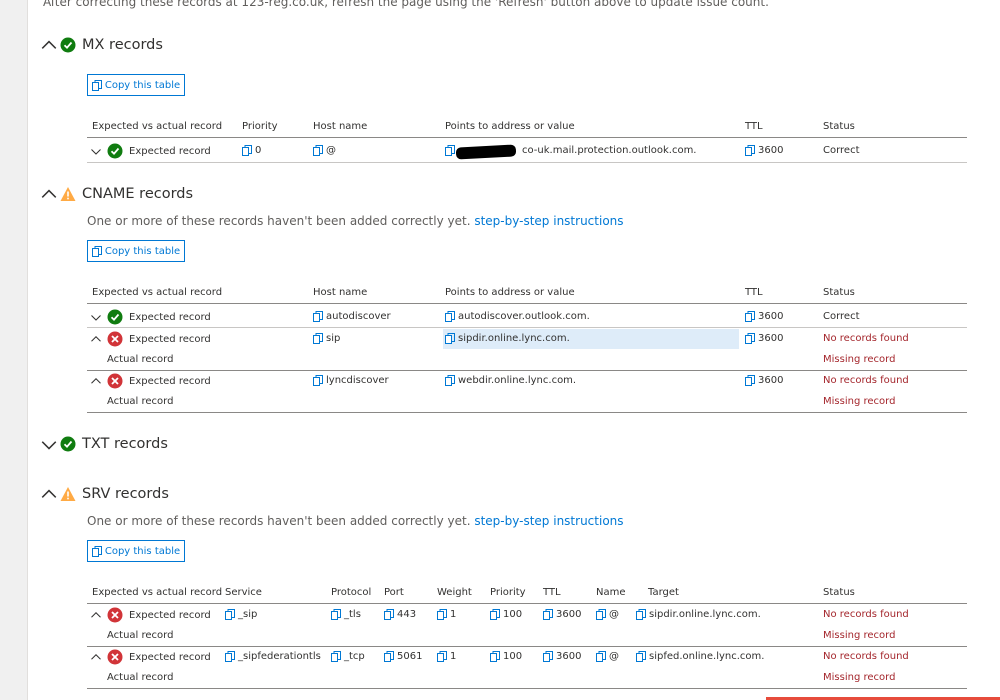  Describe the element at coordinates (115, 317) in the screenshot. I see `check-circle-icon` at that location.